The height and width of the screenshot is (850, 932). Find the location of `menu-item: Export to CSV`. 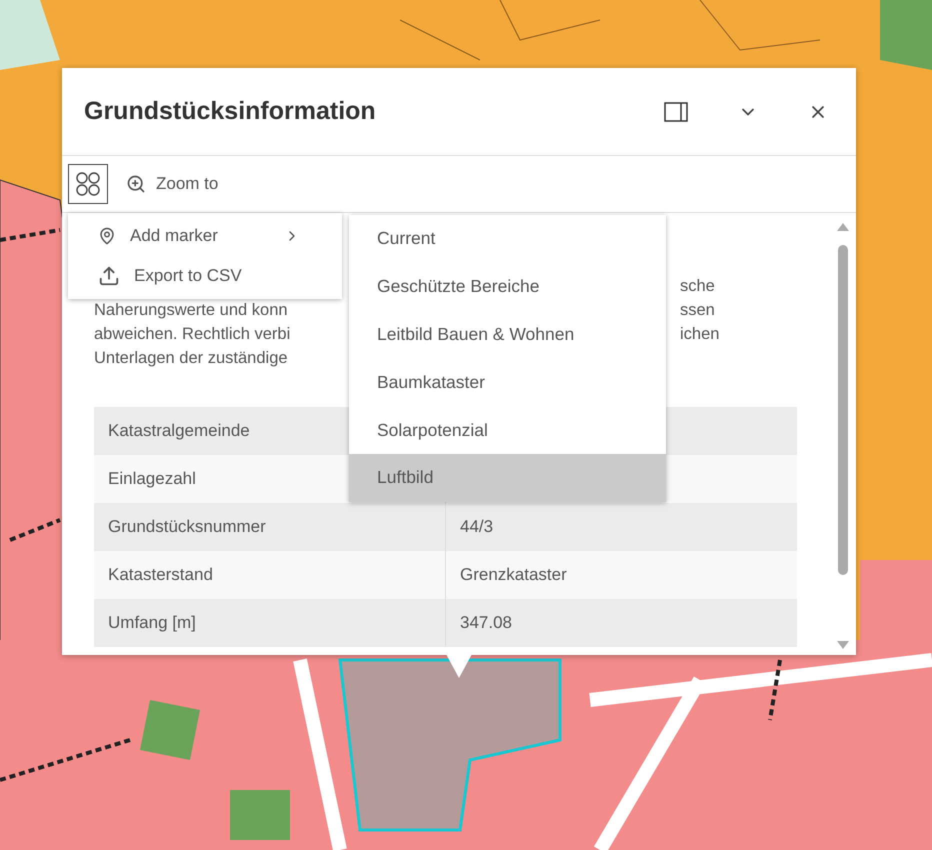

menu-item: Export to CSV is located at coordinates (205, 276).